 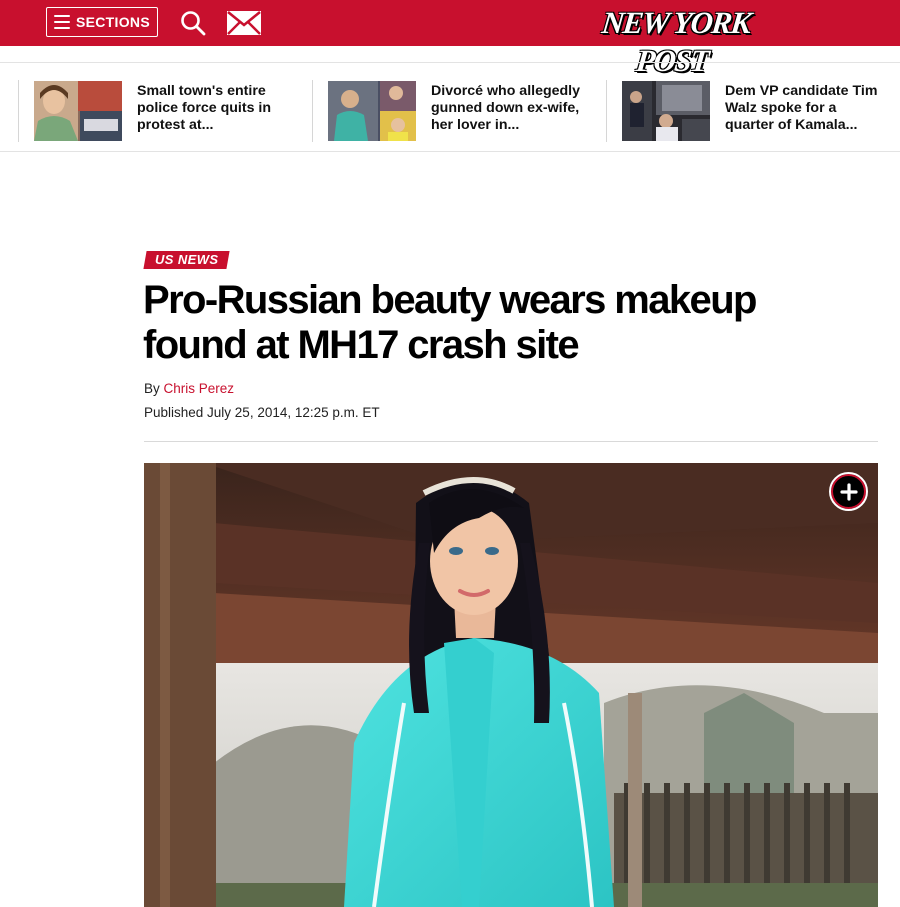 I want to click on plus-icon, so click(x=848, y=491).